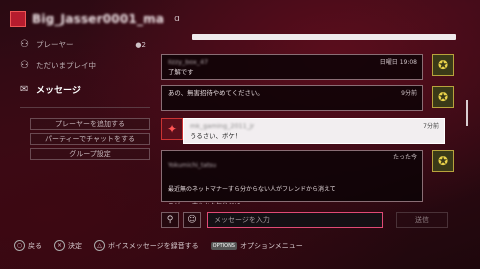 The width and height of the screenshot is (480, 269). I want to click on message-time: たった今, so click(404, 157).